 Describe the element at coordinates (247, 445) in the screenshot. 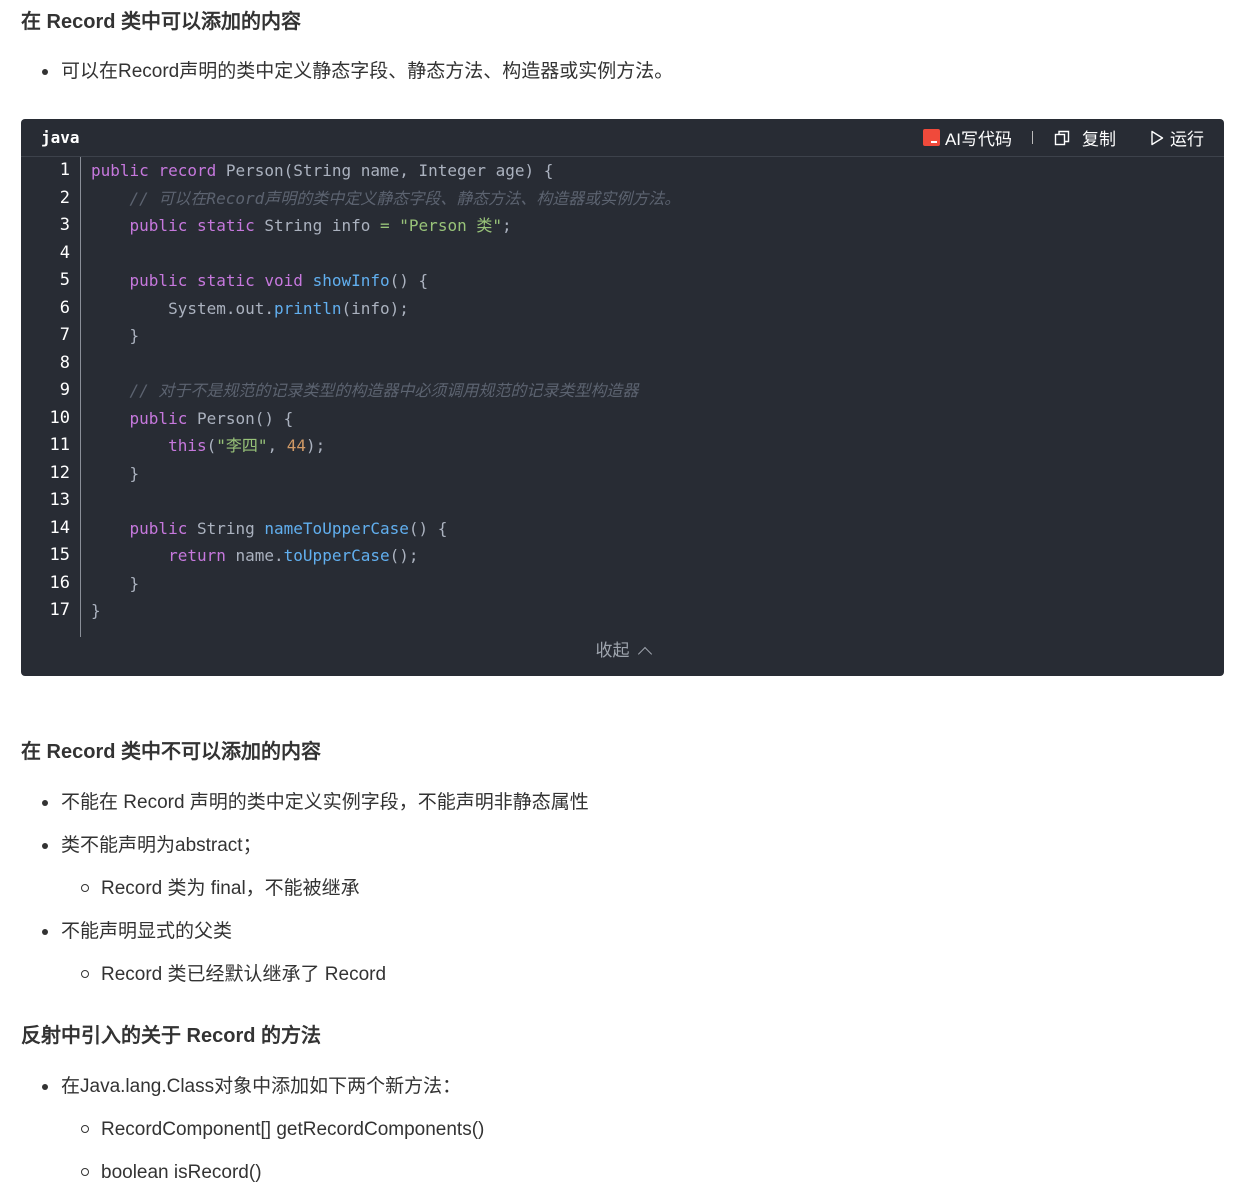

I see `code-line-11: this("李四", 44);` at that location.